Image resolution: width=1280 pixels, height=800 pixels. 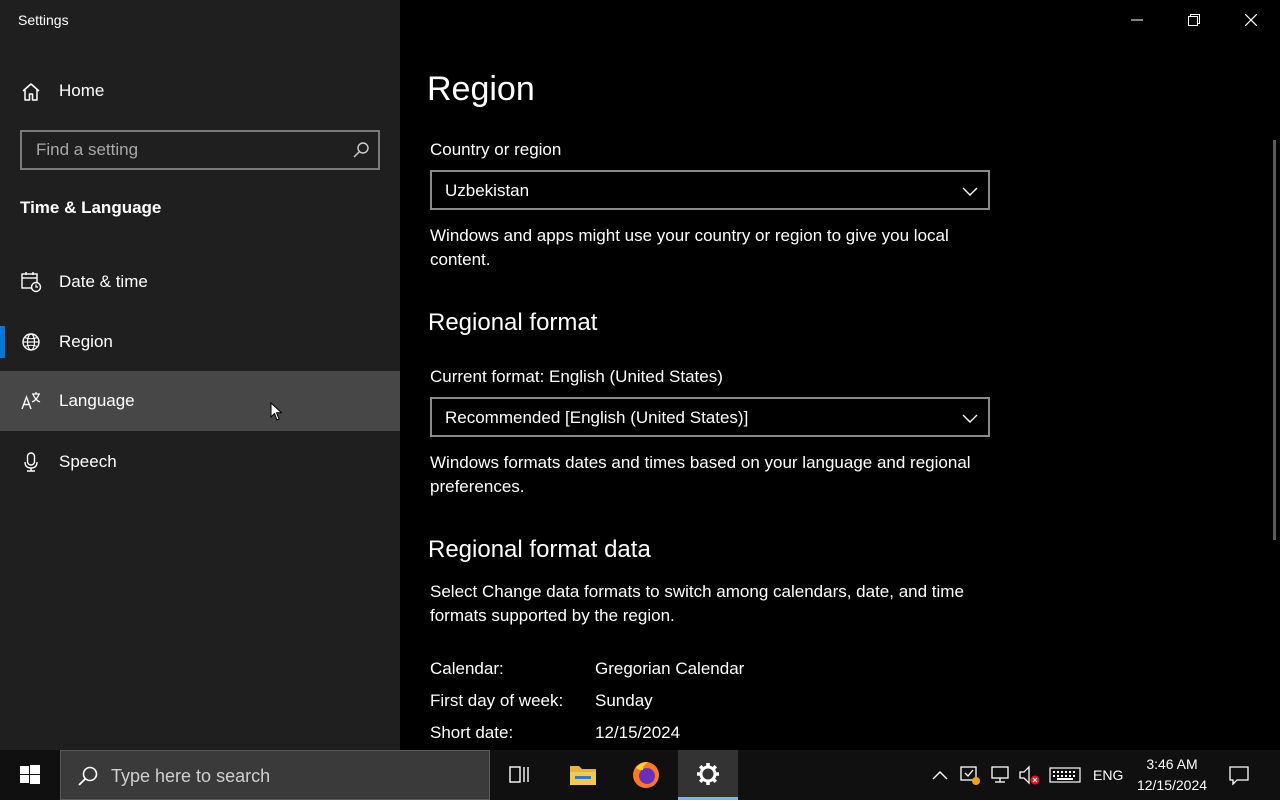 What do you see at coordinates (2, 342) in the screenshot?
I see `selection-indicator` at bounding box center [2, 342].